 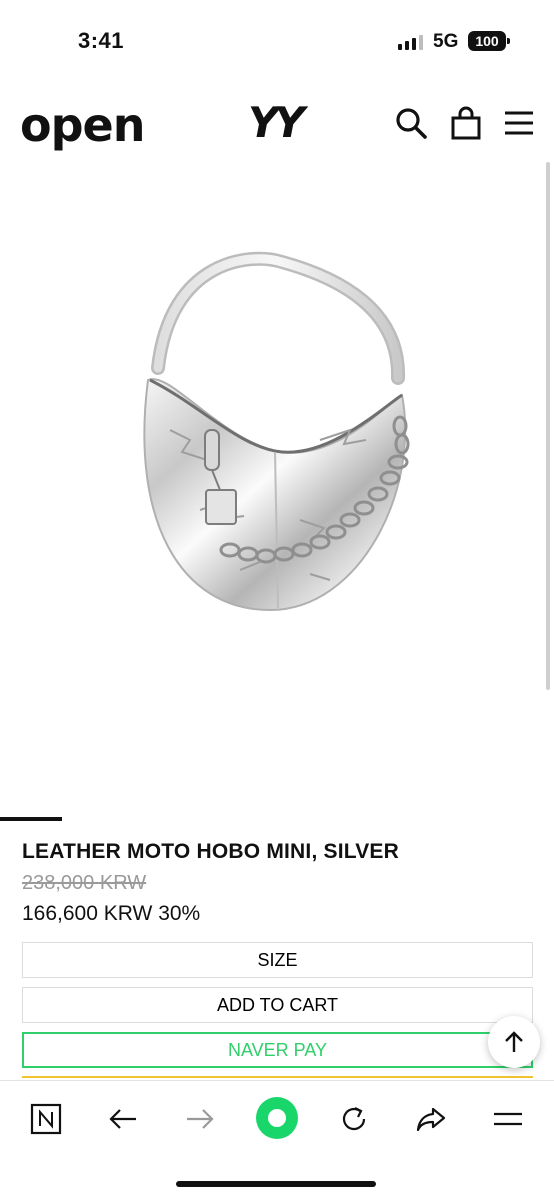 I want to click on signal-icon, so click(x=410, y=42).